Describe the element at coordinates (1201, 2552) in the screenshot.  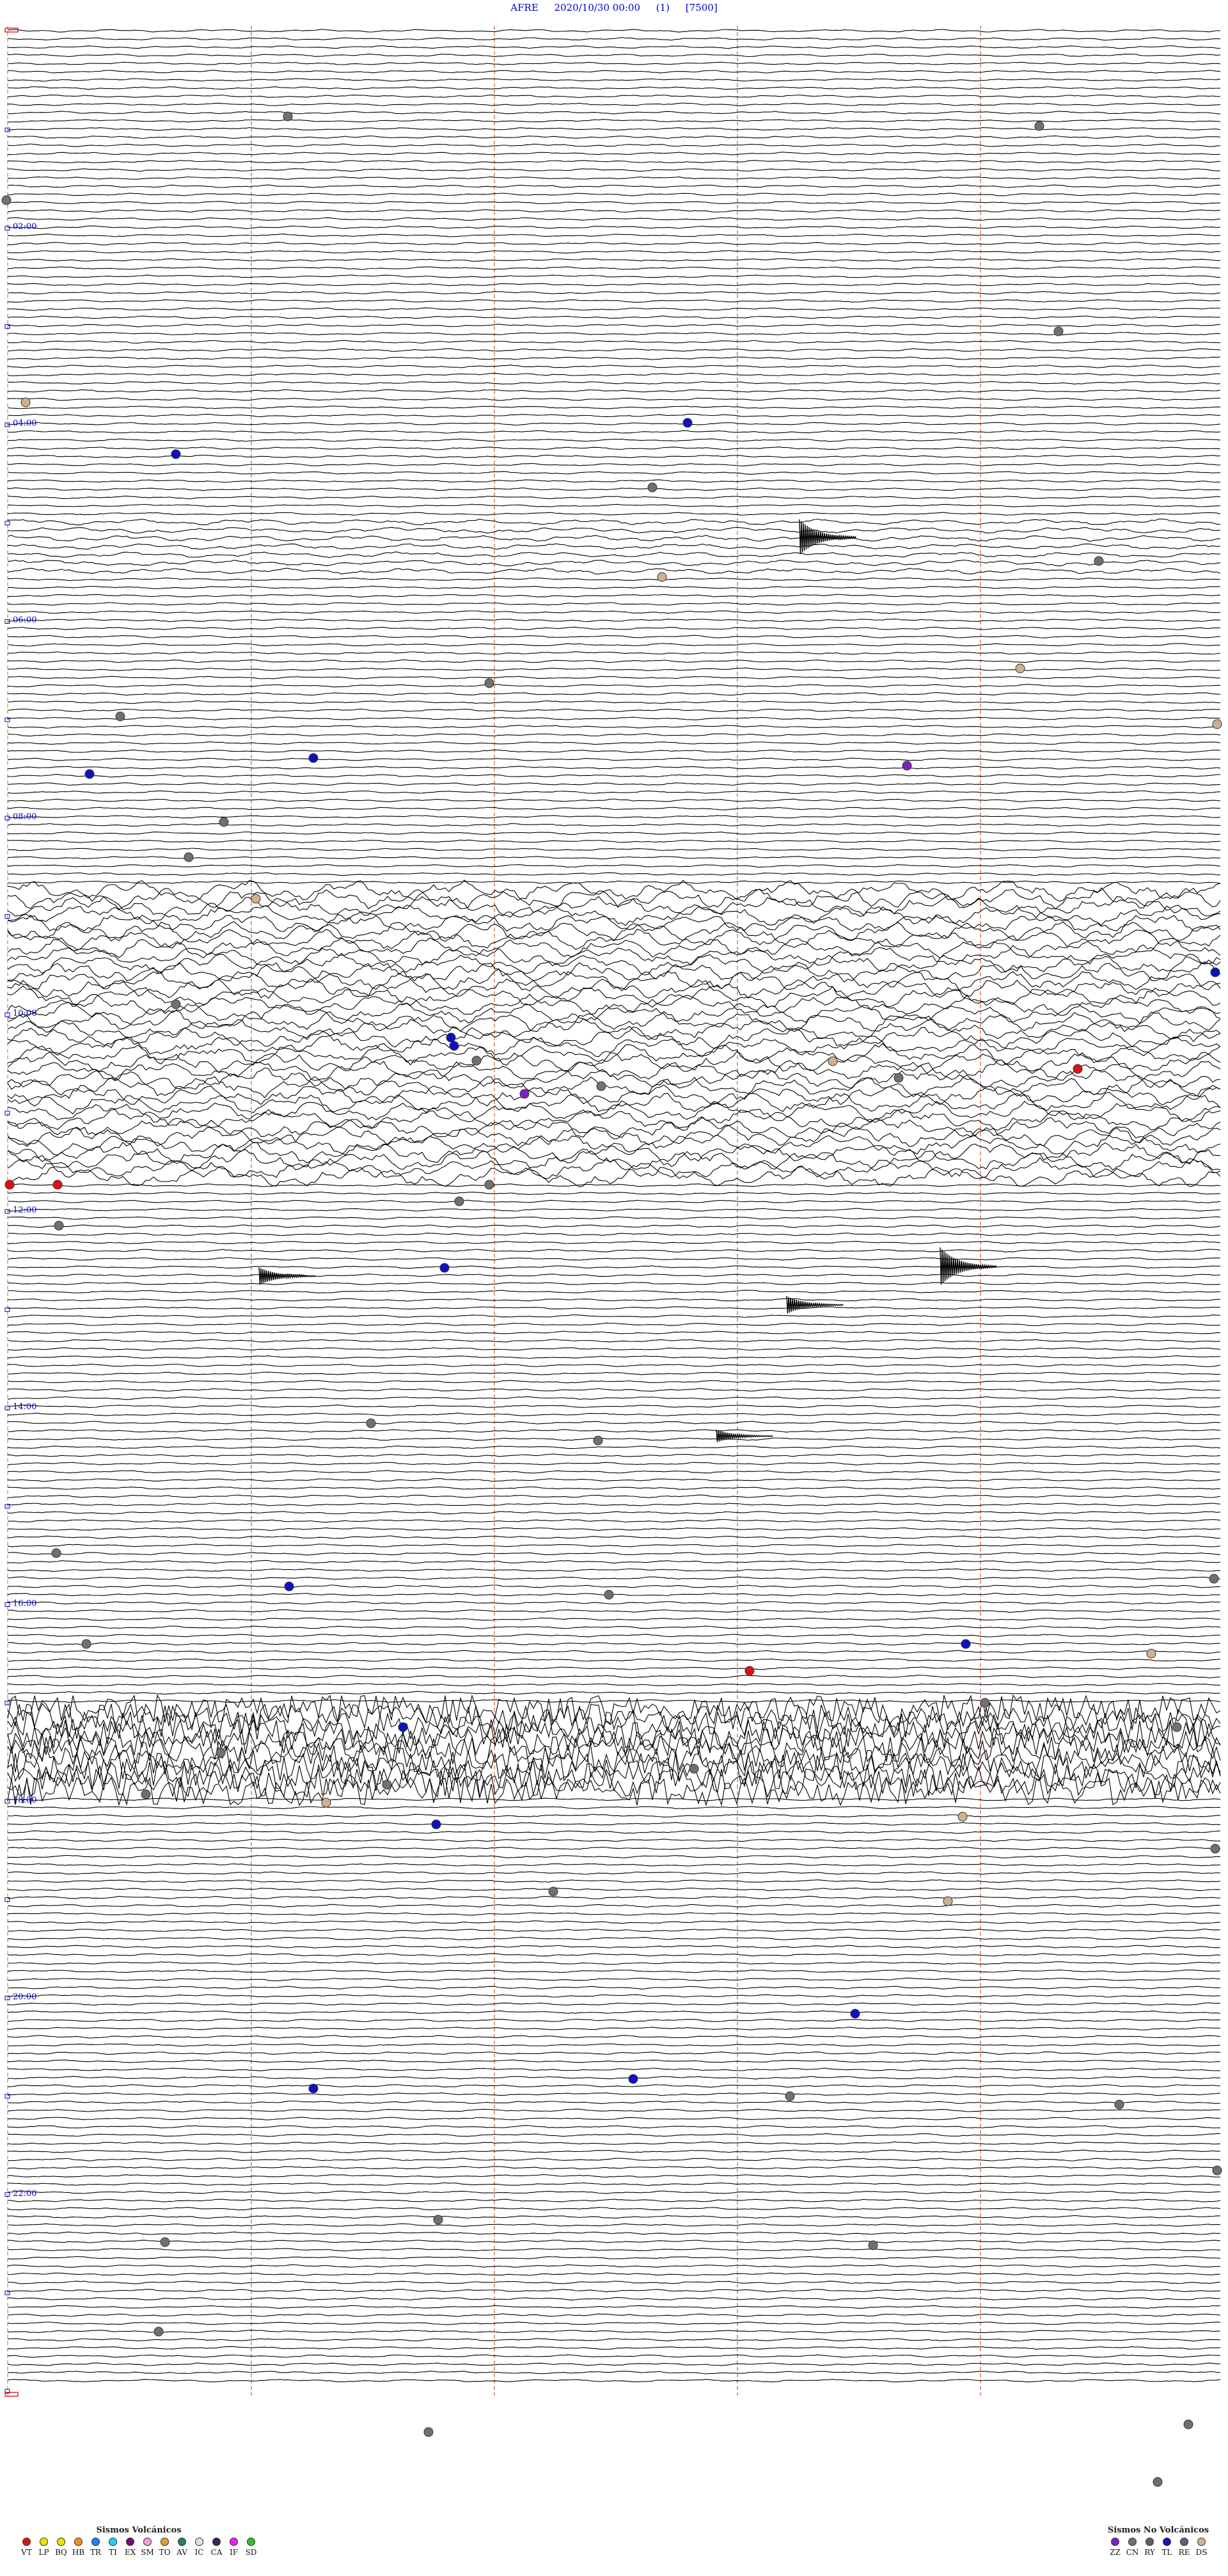
I see `legend-nonvolcanic-label: DS` at that location.